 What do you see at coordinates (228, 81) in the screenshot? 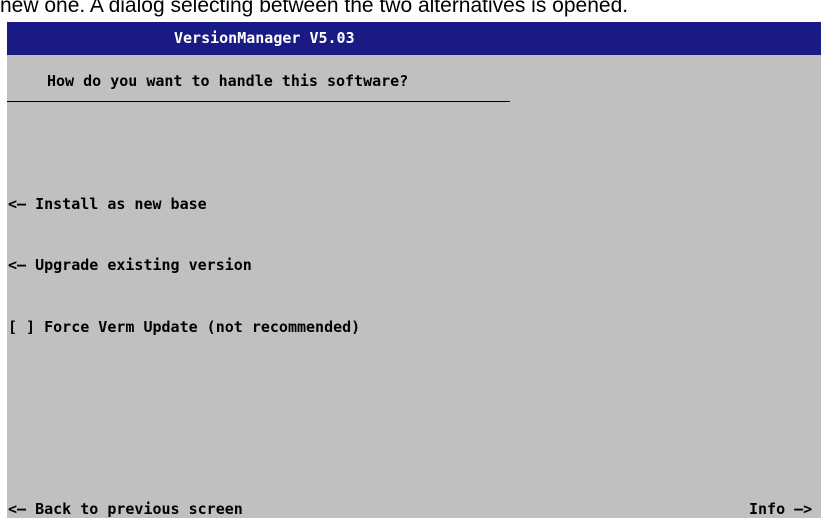
I see `question-text: How do you want to handle this software?` at bounding box center [228, 81].